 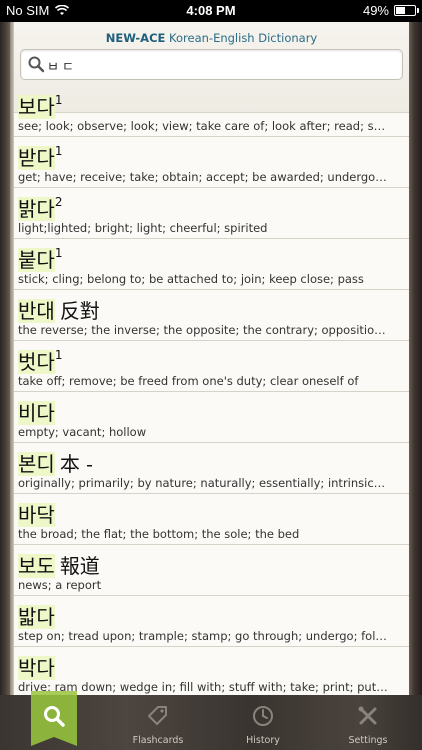 I want to click on headword: 밝다2, so click(x=40, y=207).